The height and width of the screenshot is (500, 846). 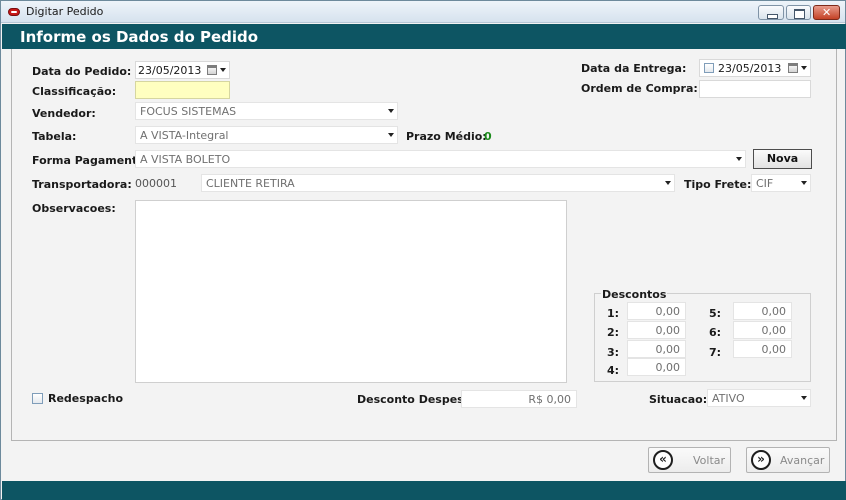 I want to click on desconto-despesa-value: R$ 0,00, so click(x=549, y=399).